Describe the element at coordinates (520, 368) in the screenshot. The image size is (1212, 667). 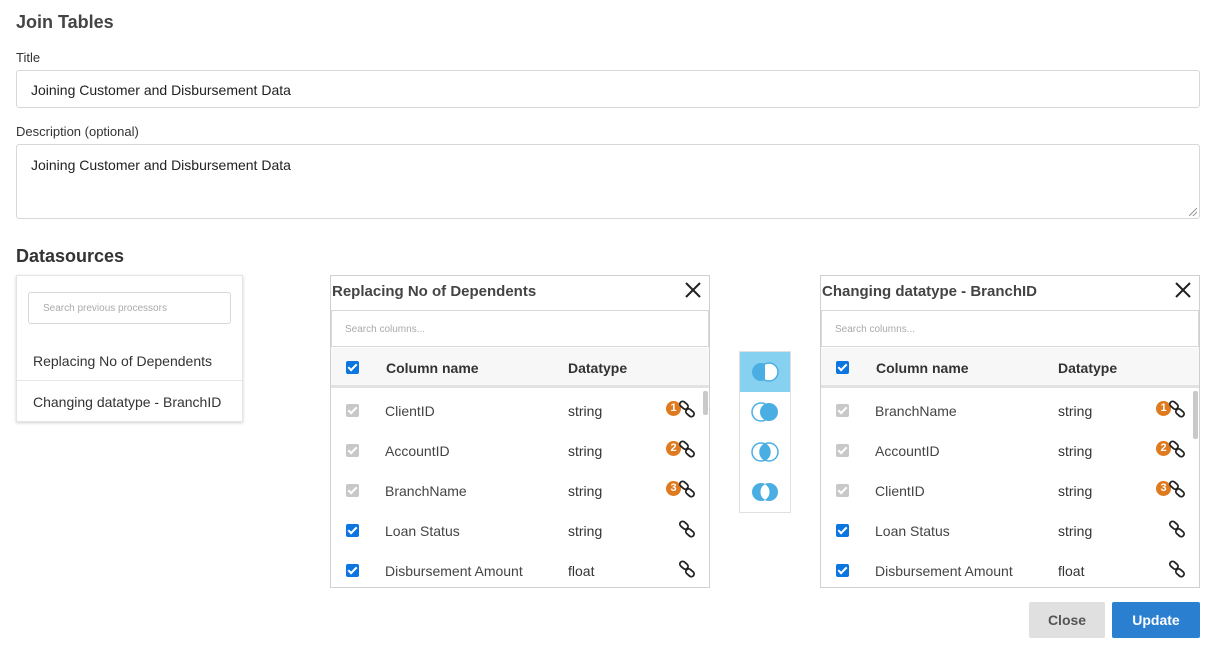
I see `left-column-header-row: Column name Datatype` at that location.